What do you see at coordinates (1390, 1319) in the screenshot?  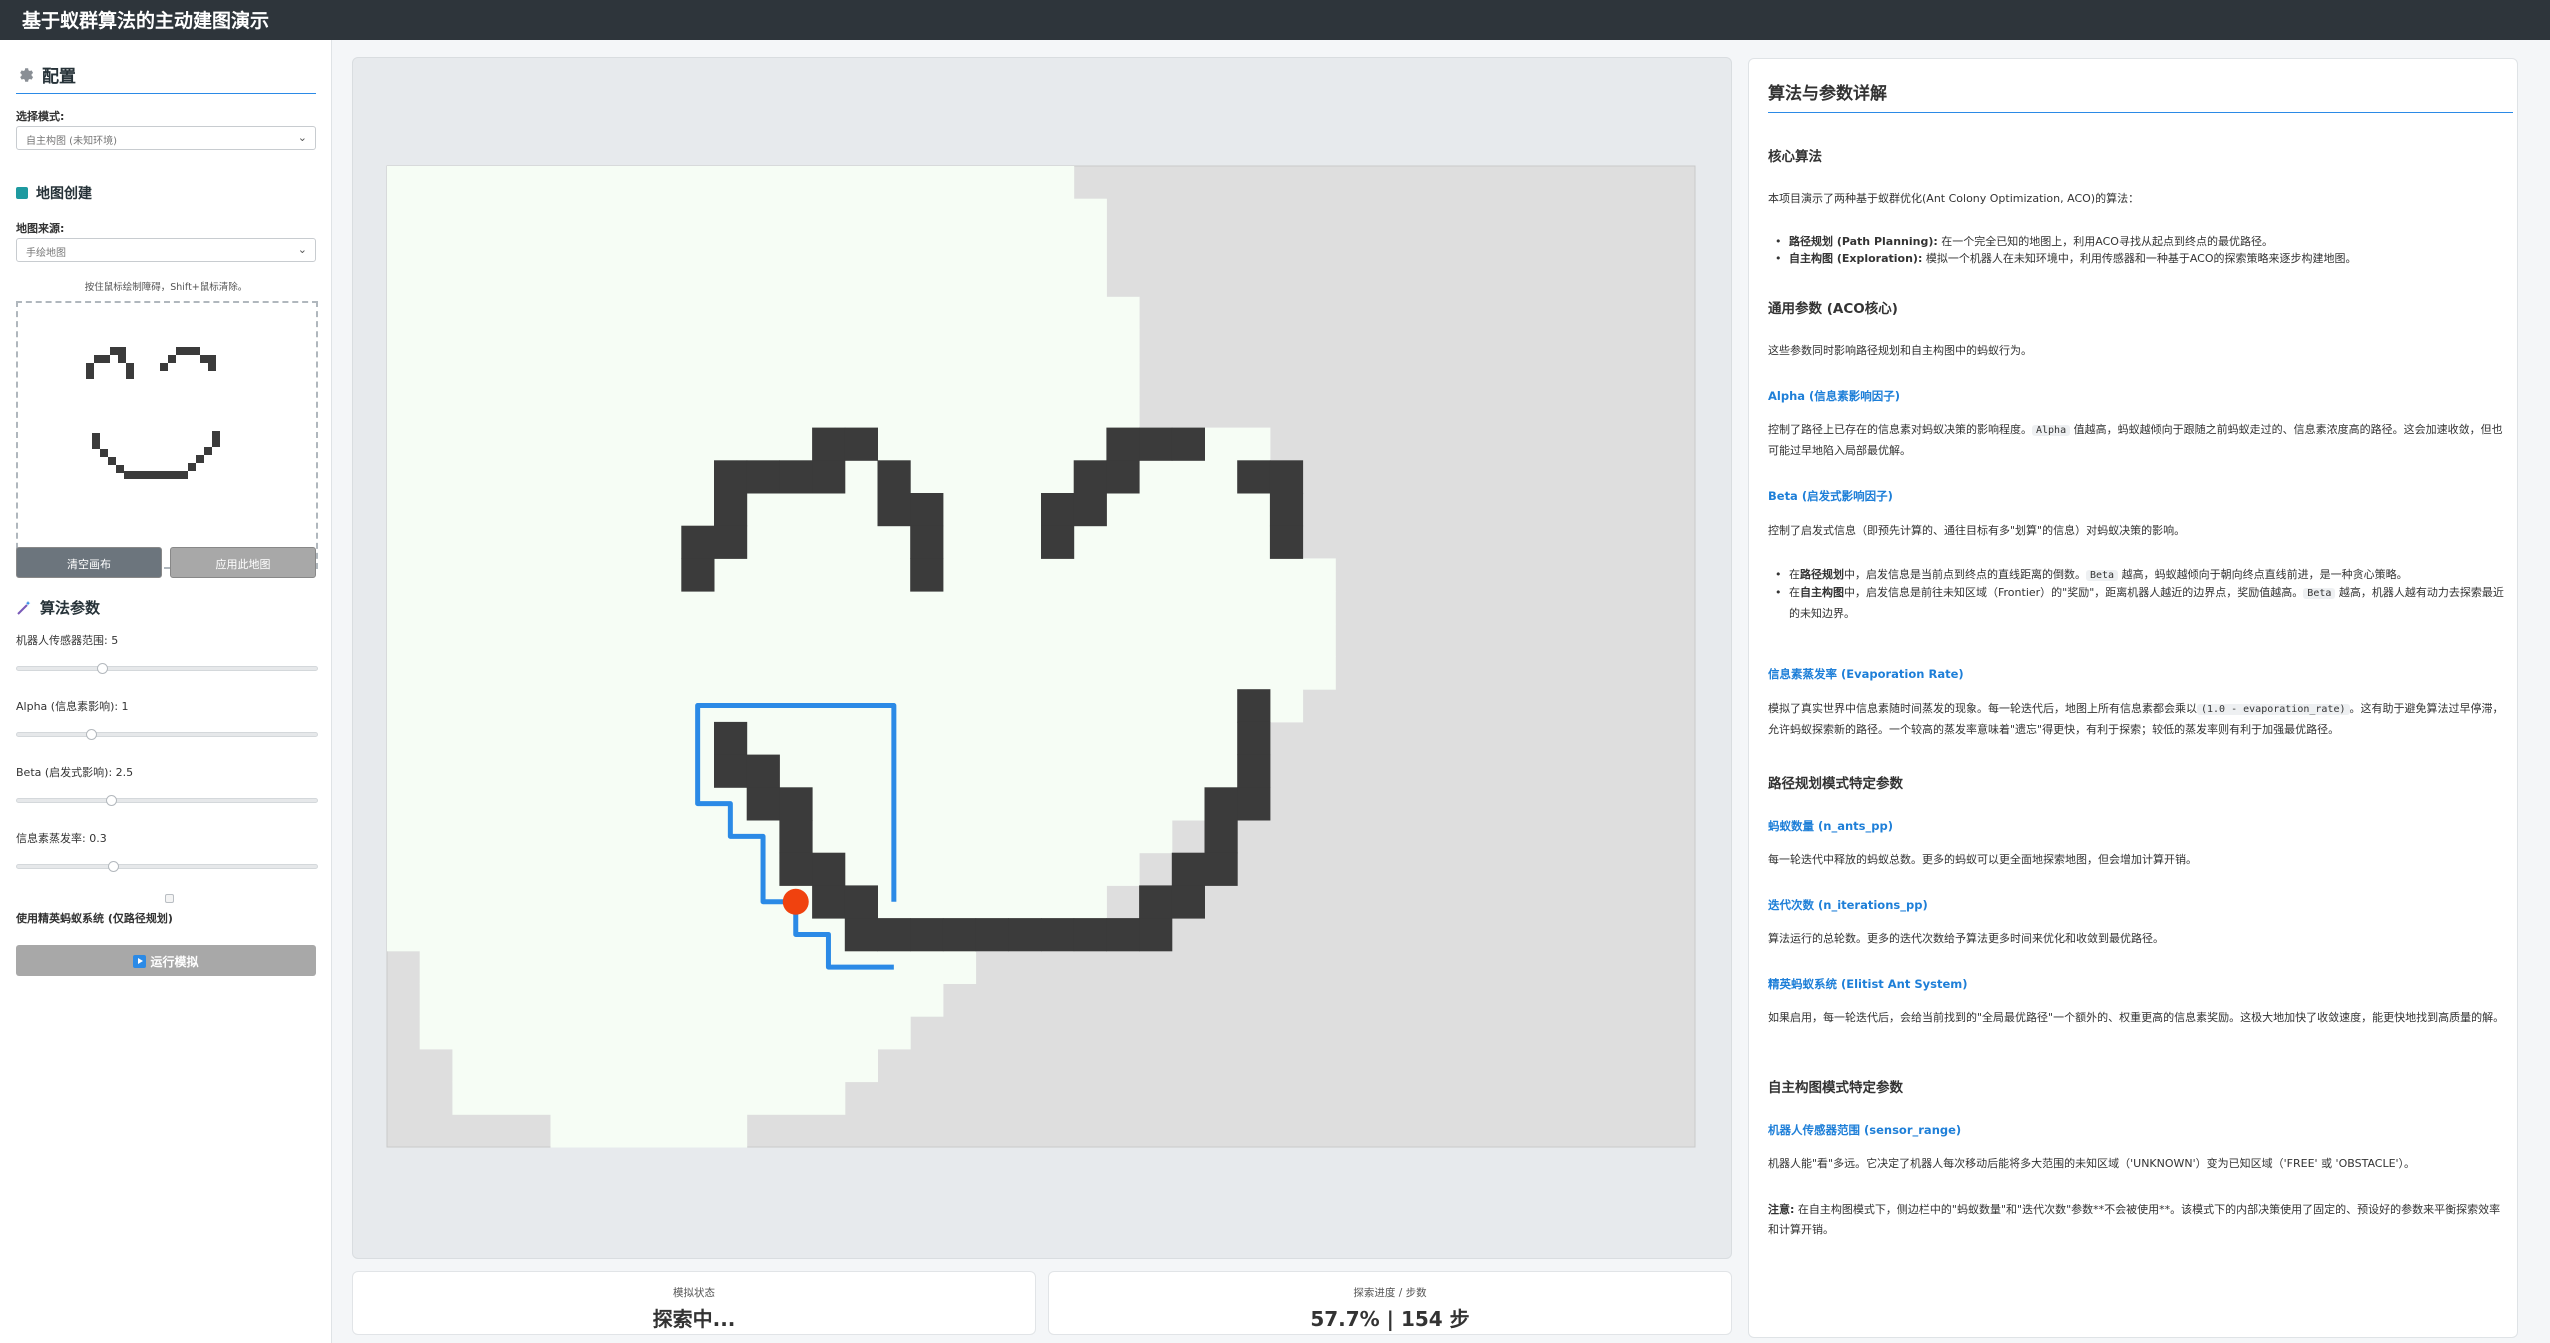 I see `progress-value: 57.7% | 154 步` at bounding box center [1390, 1319].